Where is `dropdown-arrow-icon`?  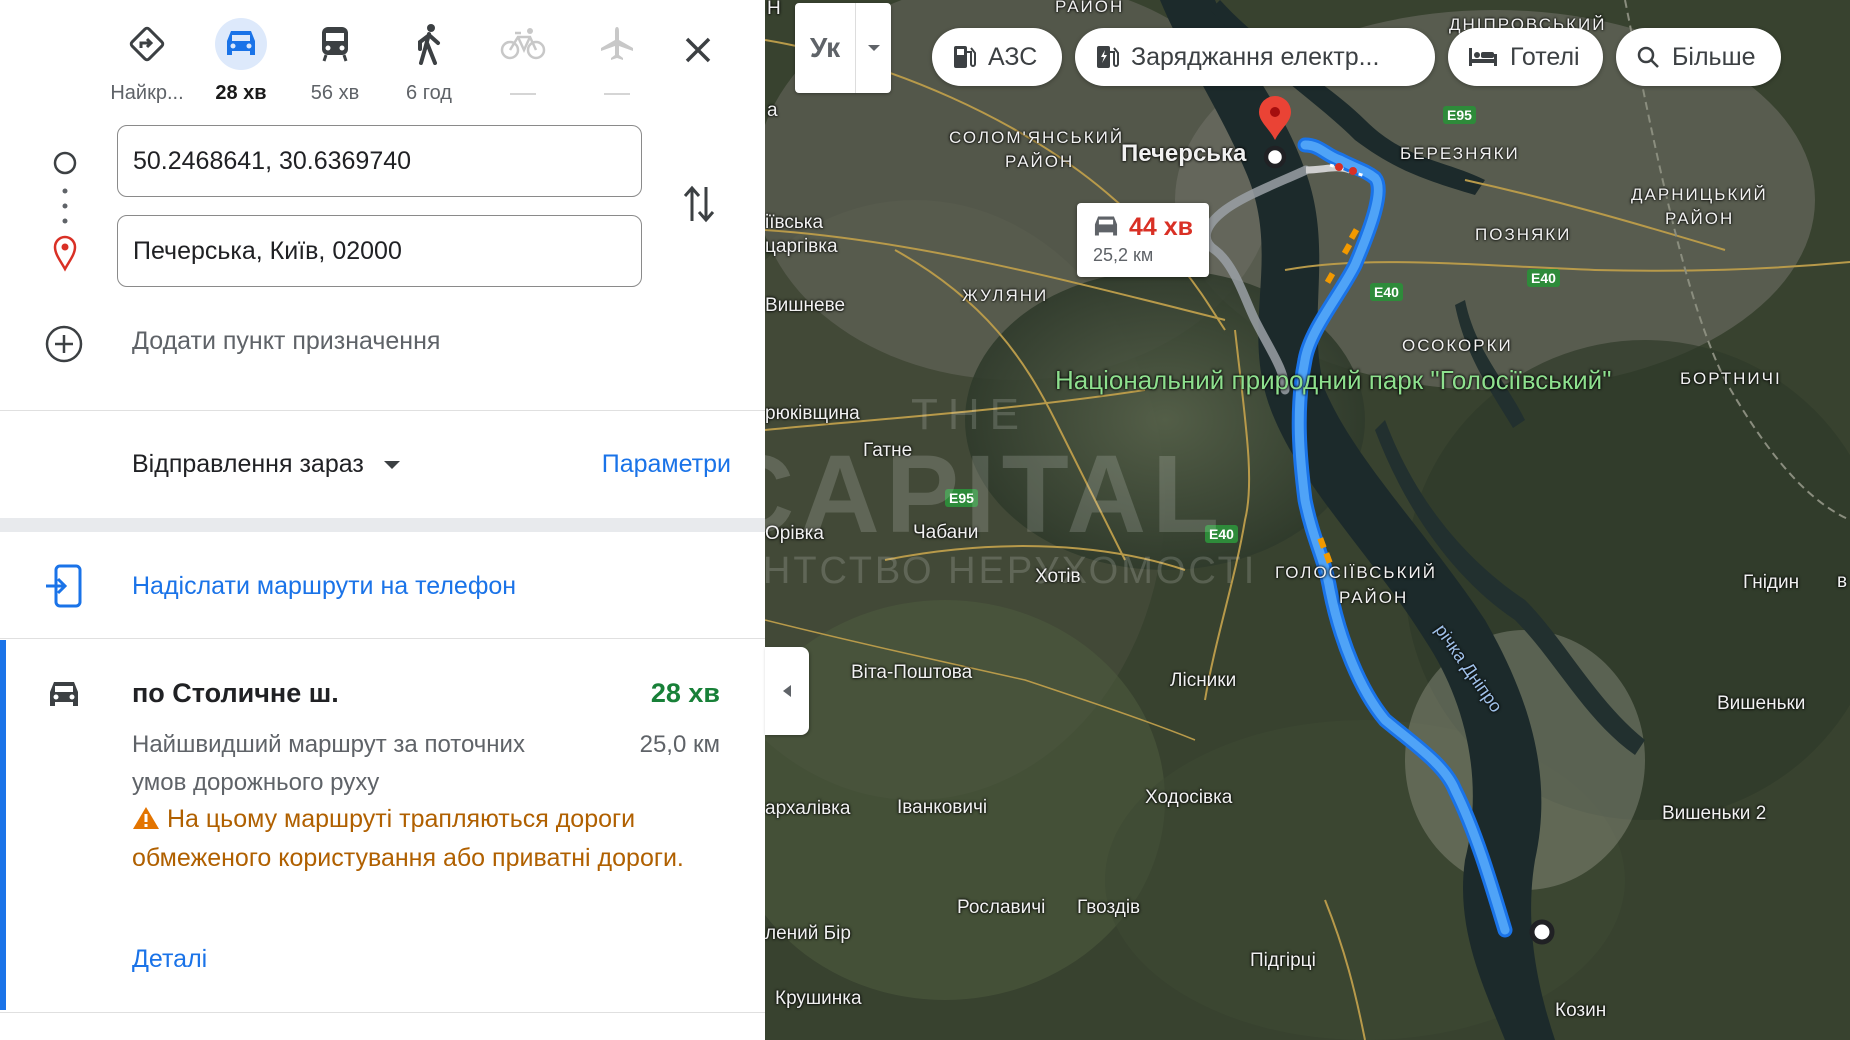
dropdown-arrow-icon is located at coordinates (391, 464).